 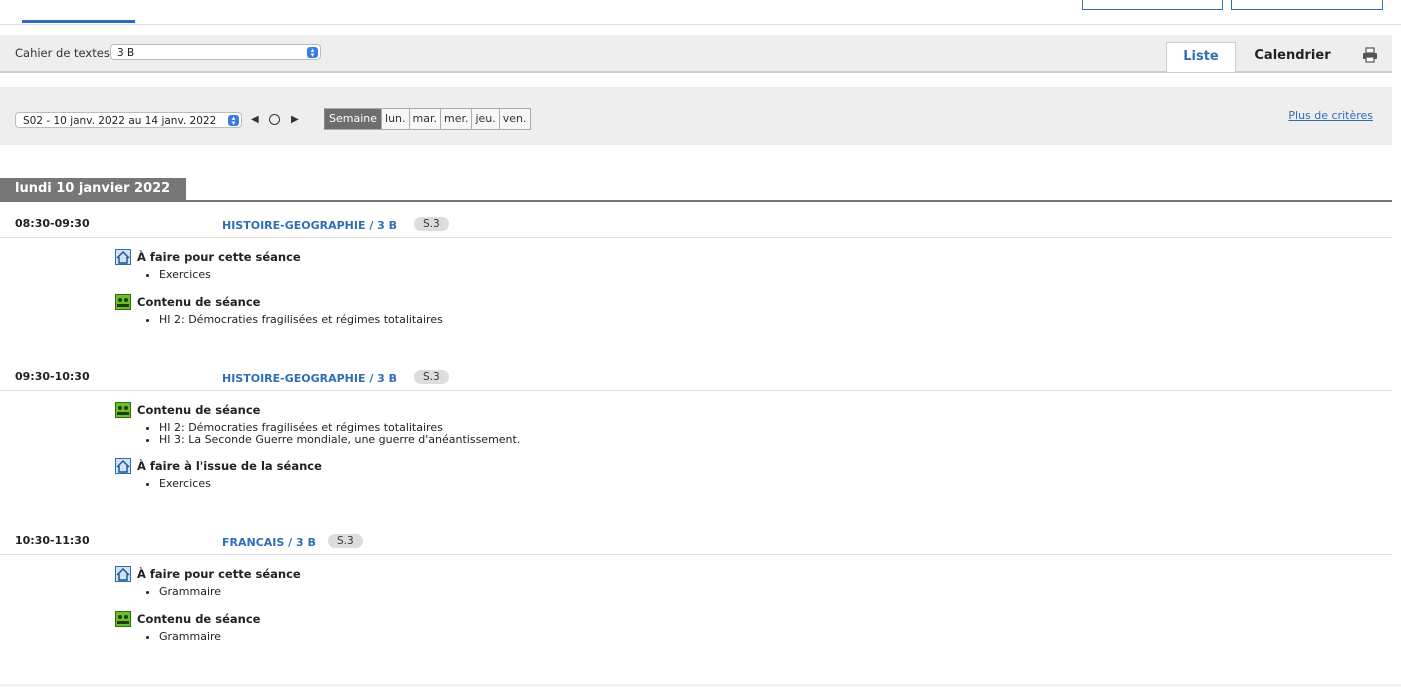 What do you see at coordinates (696, 541) in the screenshot?
I see `session-header: 10:30-11:30 FRANCAIS / 3 B S.3` at bounding box center [696, 541].